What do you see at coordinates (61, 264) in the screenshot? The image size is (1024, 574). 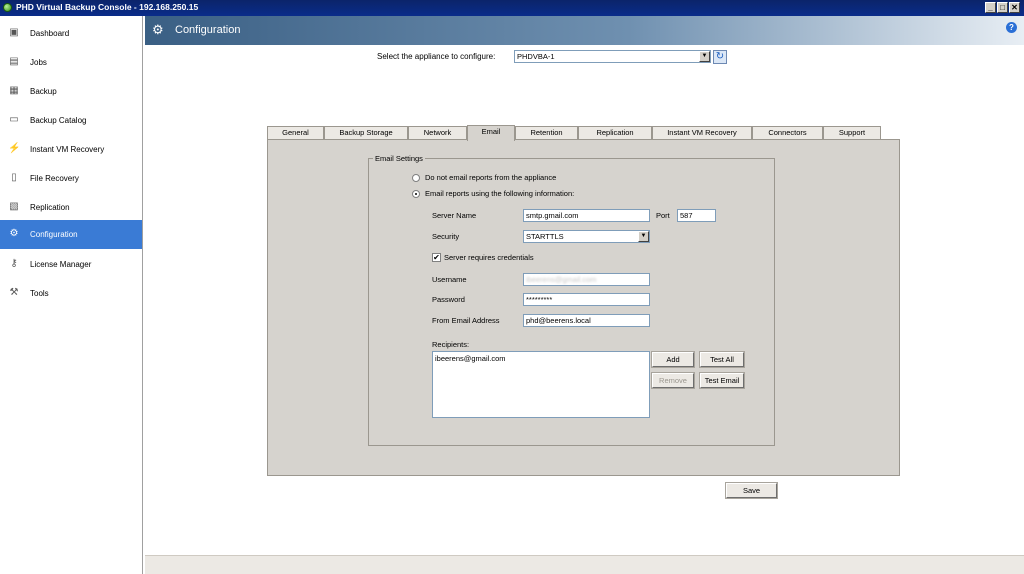 I see `sidebar-item-label: License Manager` at bounding box center [61, 264].